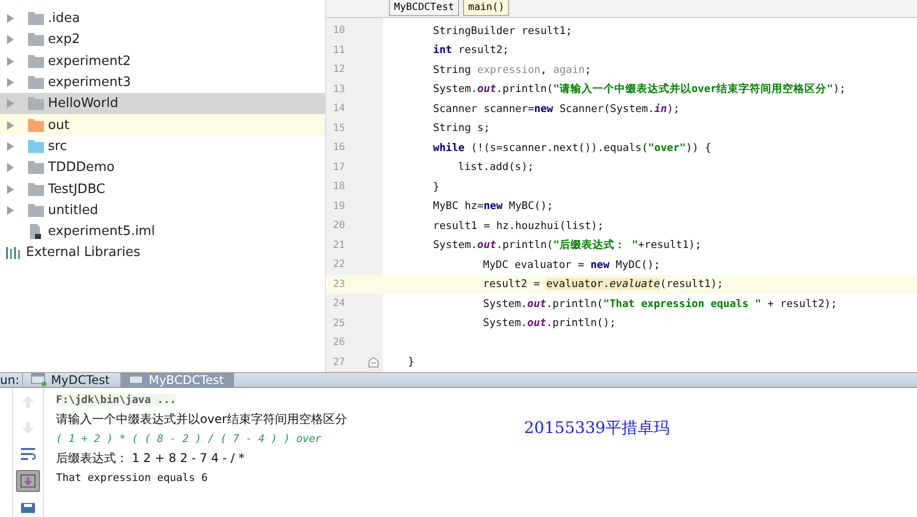 Image resolution: width=917 pixels, height=517 pixels. Describe the element at coordinates (162, 189) in the screenshot. I see `tree-item: TestJDBC` at that location.